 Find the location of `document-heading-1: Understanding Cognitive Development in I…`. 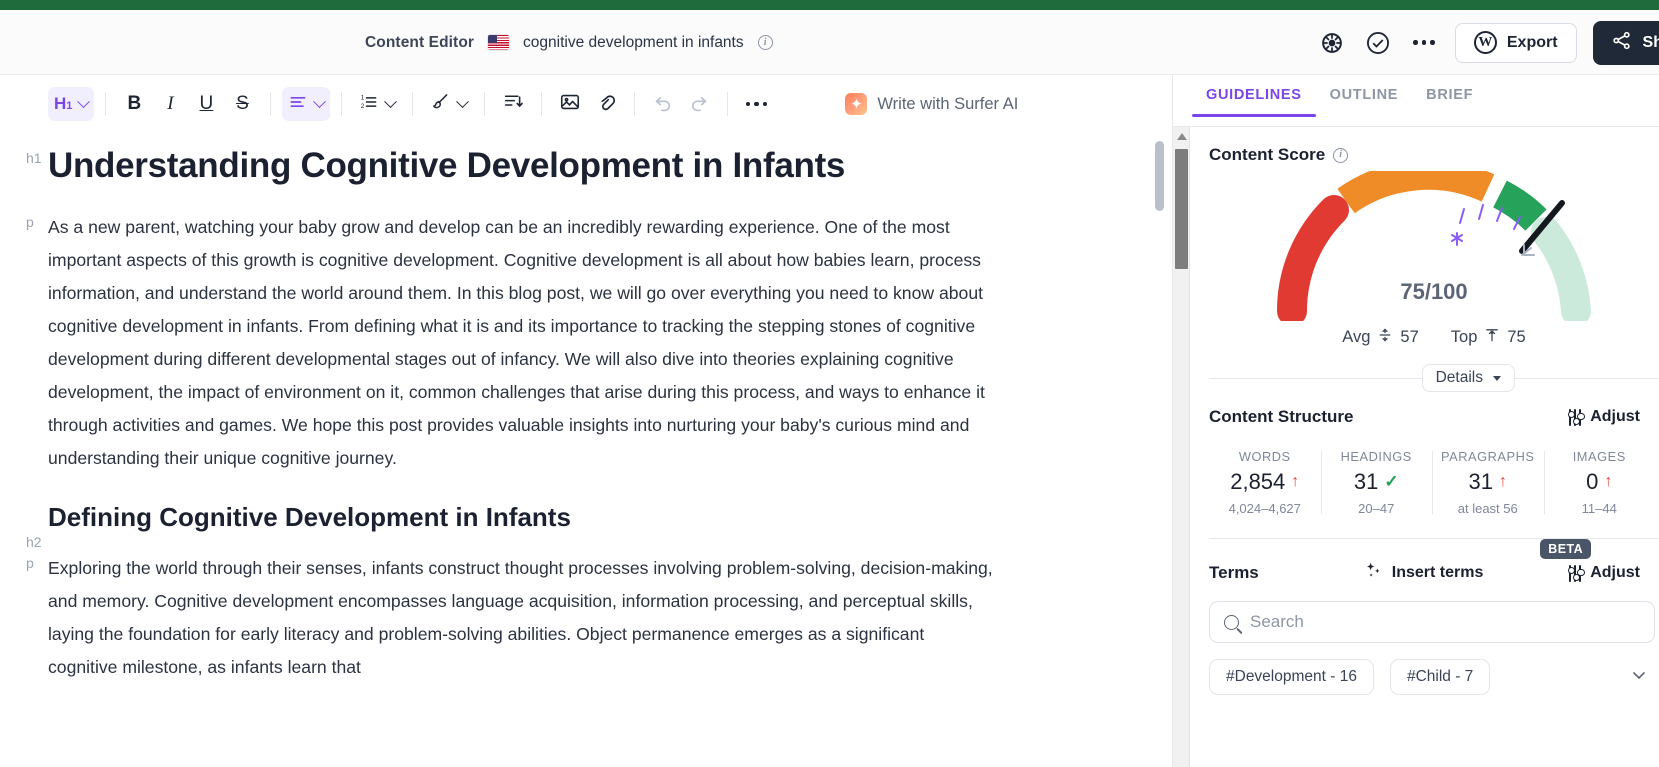

document-heading-1: Understanding Cognitive Development in I… is located at coordinates (580, 166).